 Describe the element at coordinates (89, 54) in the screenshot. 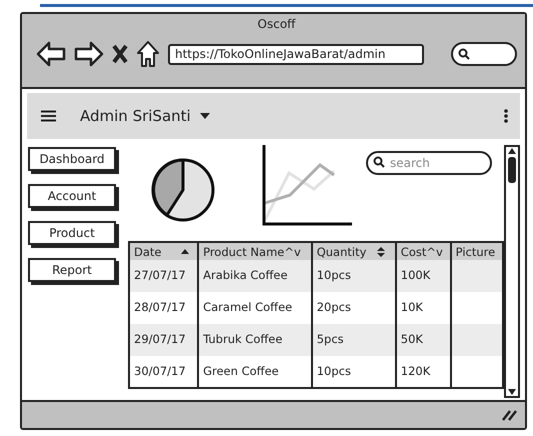

I see `forward-icon` at that location.